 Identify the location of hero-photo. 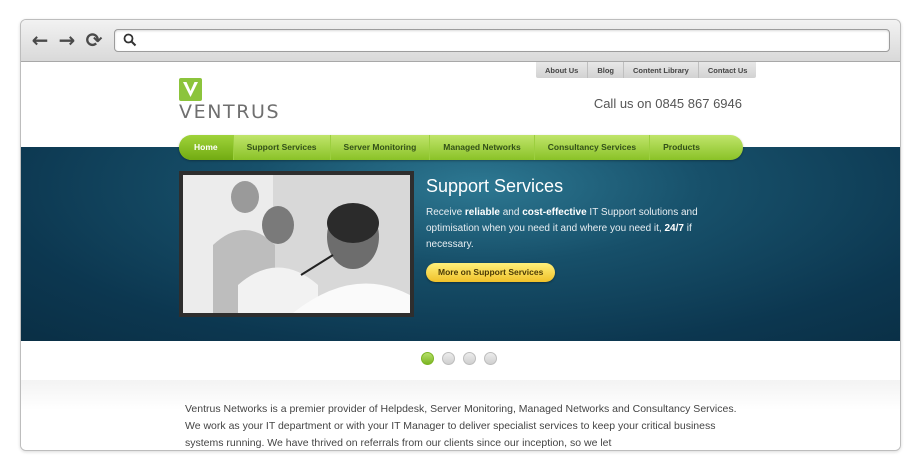
(296, 244).